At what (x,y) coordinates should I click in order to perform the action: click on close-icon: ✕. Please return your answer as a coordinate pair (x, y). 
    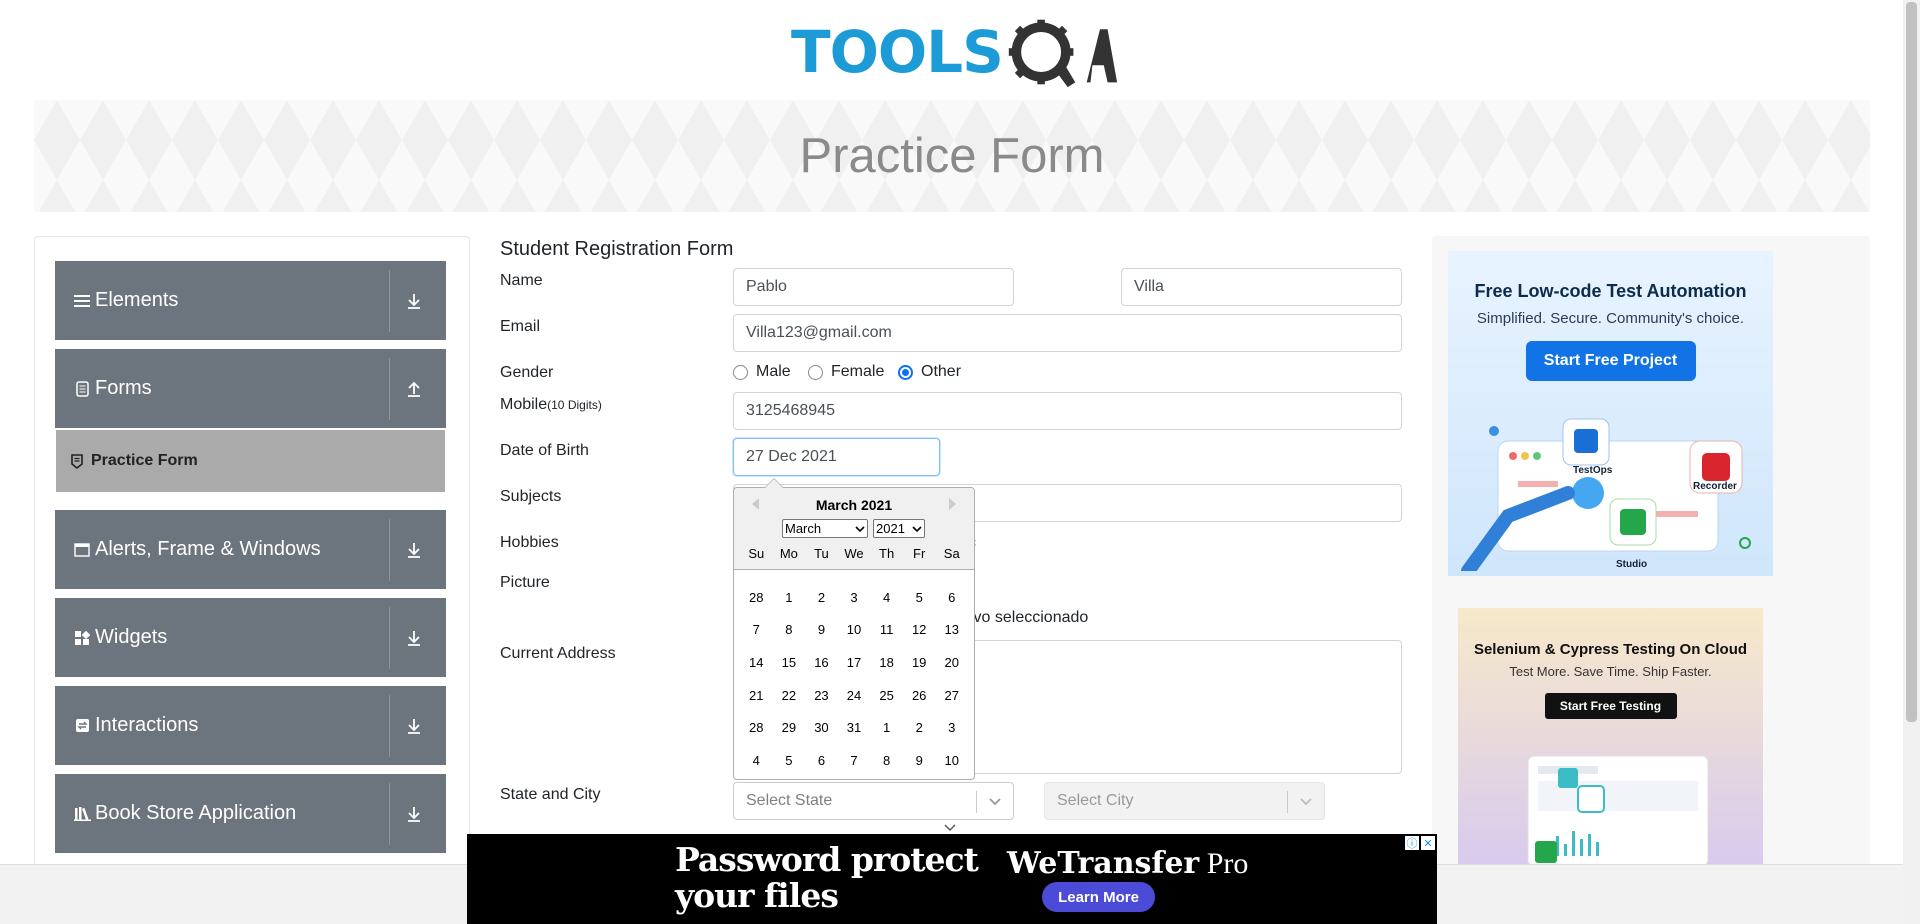
    Looking at the image, I should click on (1428, 843).